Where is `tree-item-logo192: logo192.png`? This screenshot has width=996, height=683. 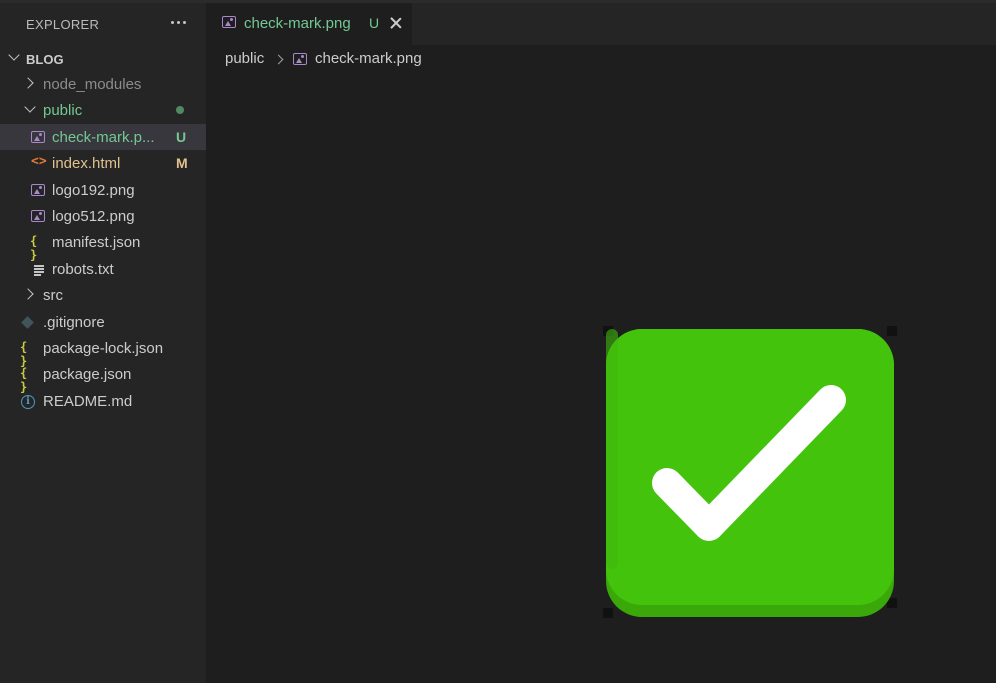 tree-item-logo192: logo192.png is located at coordinates (103, 190).